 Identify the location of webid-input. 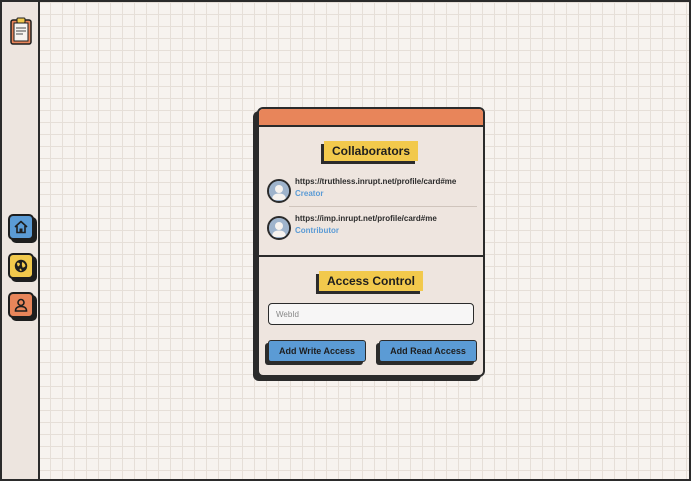
(371, 314).